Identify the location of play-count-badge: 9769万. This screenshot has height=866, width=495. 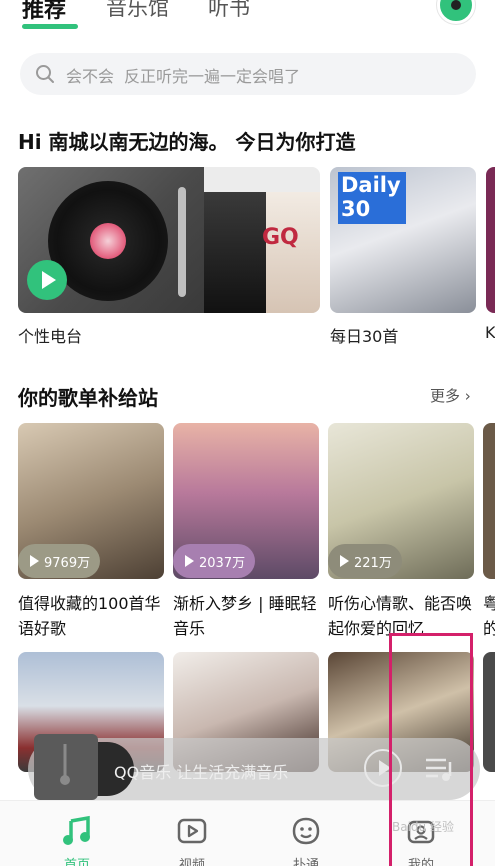
(59, 561).